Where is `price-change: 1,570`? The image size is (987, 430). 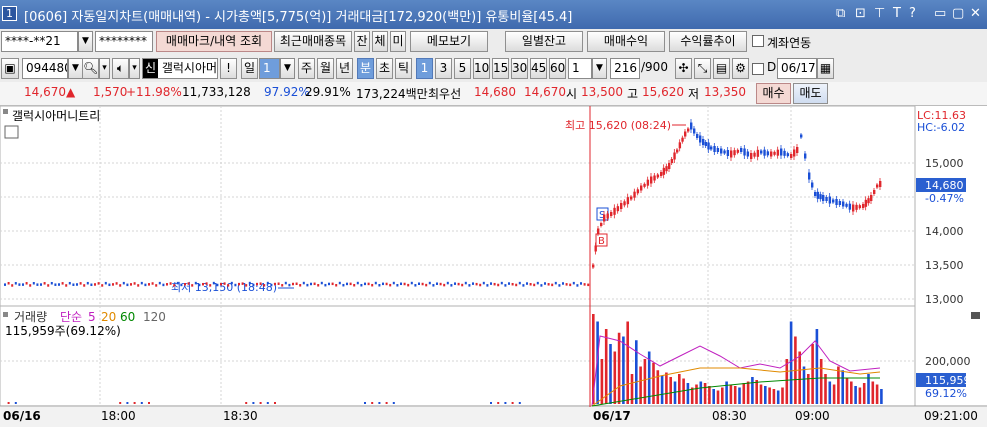 price-change: 1,570 is located at coordinates (110, 92).